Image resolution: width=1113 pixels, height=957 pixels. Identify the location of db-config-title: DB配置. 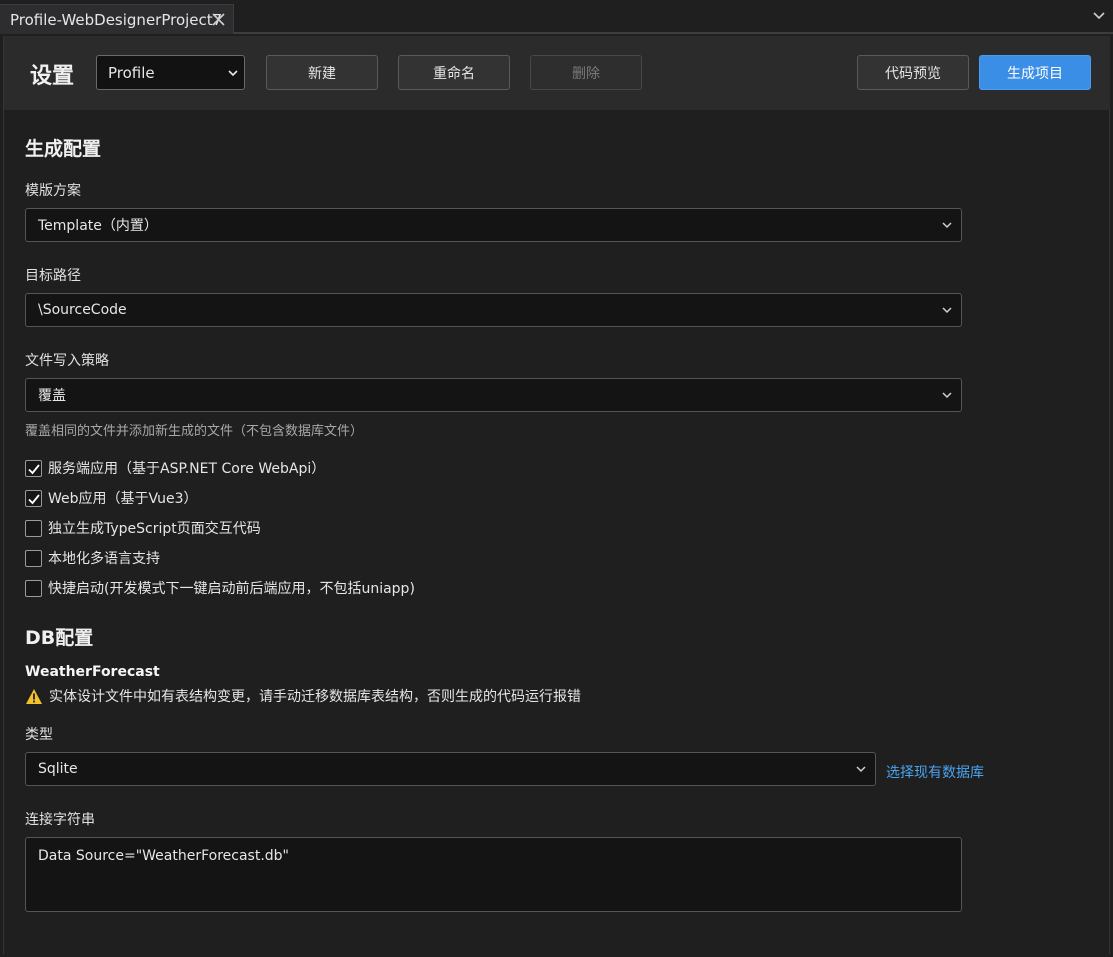
(59, 638).